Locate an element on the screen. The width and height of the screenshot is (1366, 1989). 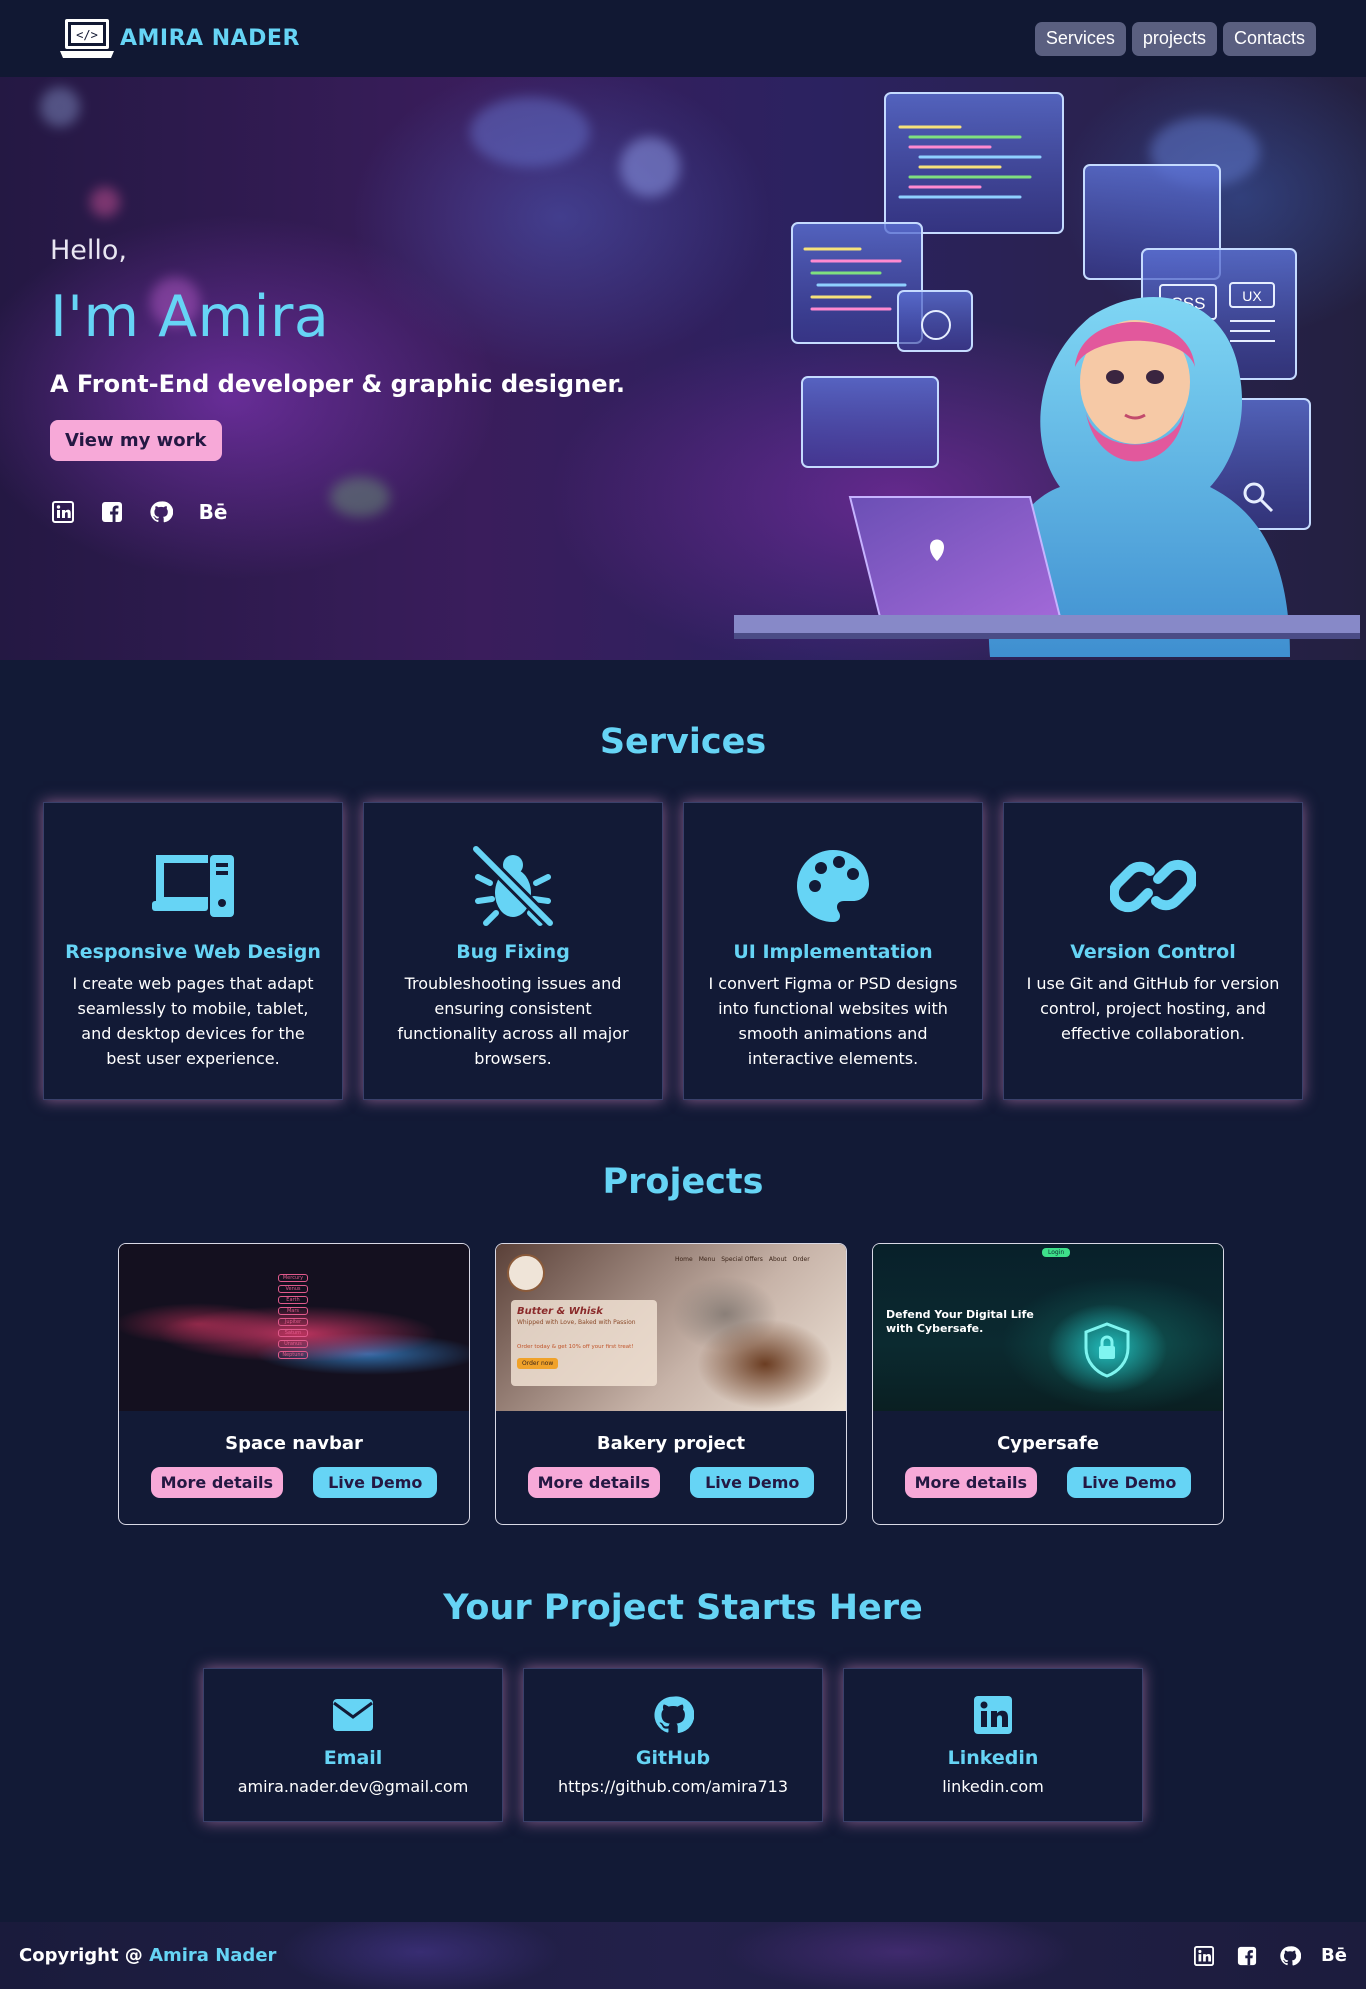
copyright: Copyright @ Amira Nader is located at coordinates (147, 1955).